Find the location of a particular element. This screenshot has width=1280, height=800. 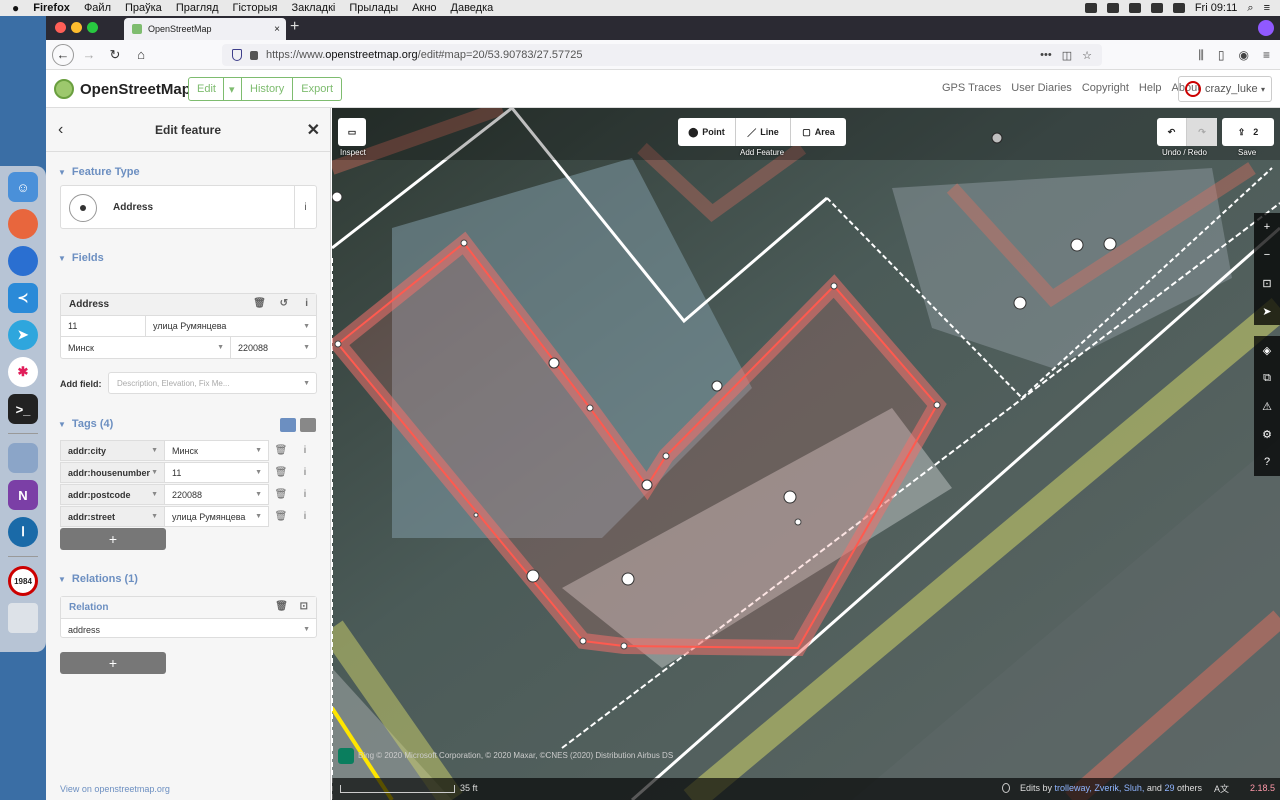

map-data-button: ⧉ is located at coordinates (1267, 378).